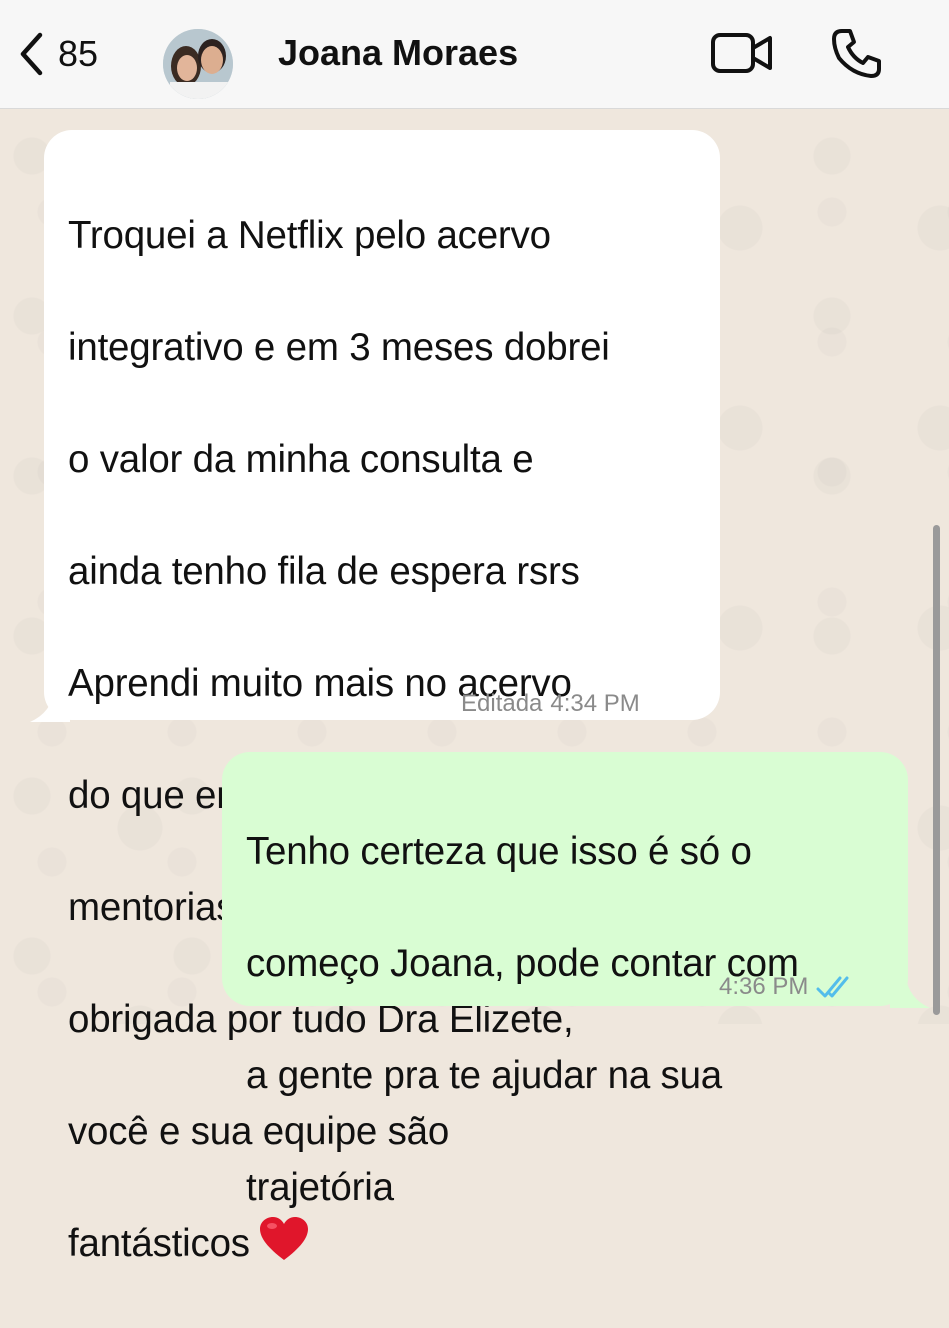 This screenshot has width=949, height=1328. Describe the element at coordinates (339, 347) in the screenshot. I see `message-line: integrativo e em 3 meses dobrei` at that location.